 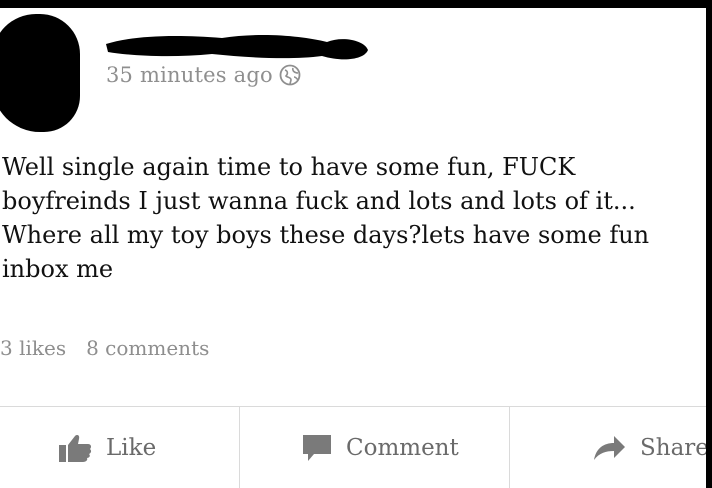 I want to click on post-meta: 35 minutes ago, so click(x=203, y=75).